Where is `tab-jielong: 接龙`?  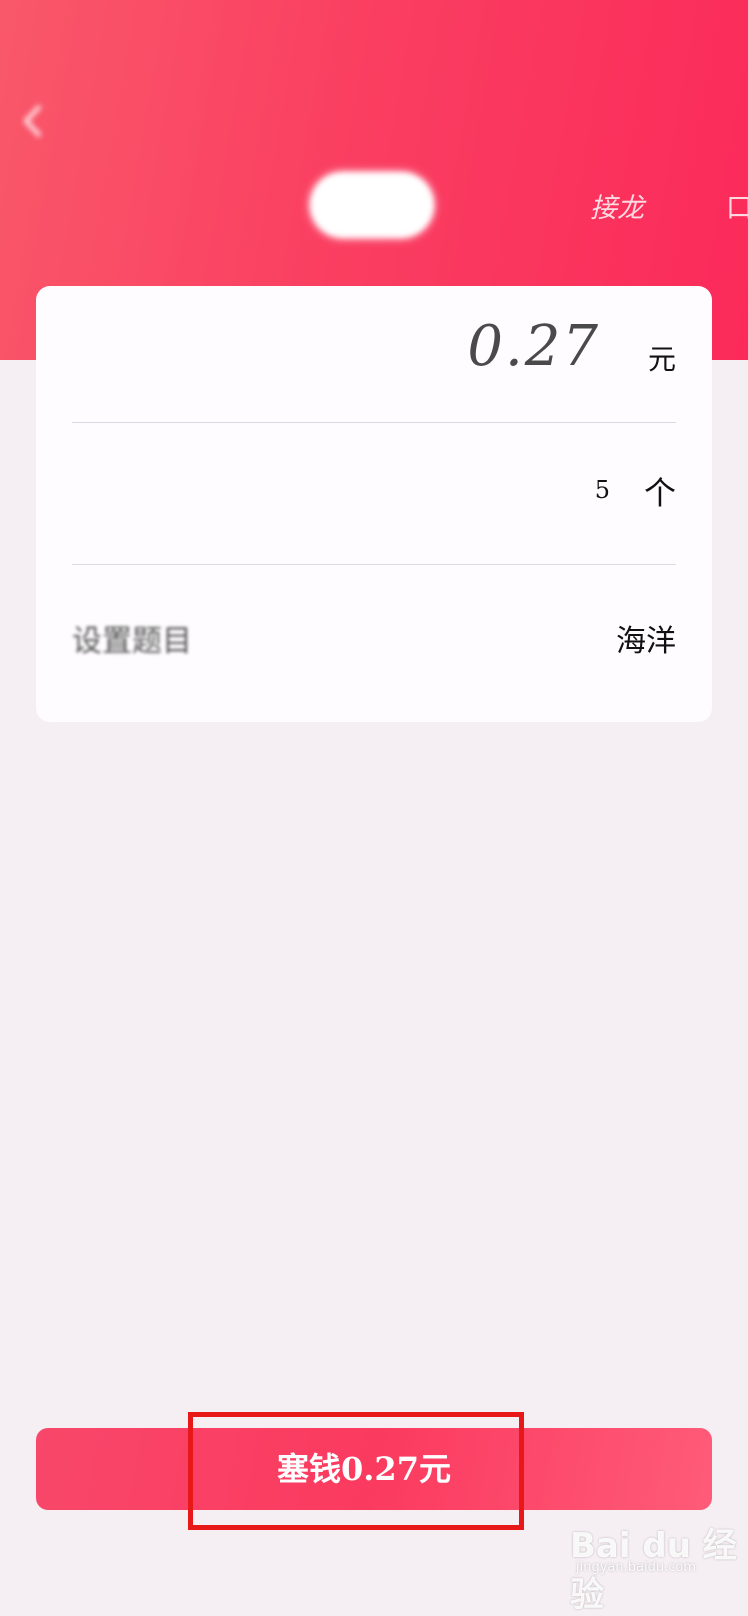
tab-jielong: 接龙 is located at coordinates (617, 205).